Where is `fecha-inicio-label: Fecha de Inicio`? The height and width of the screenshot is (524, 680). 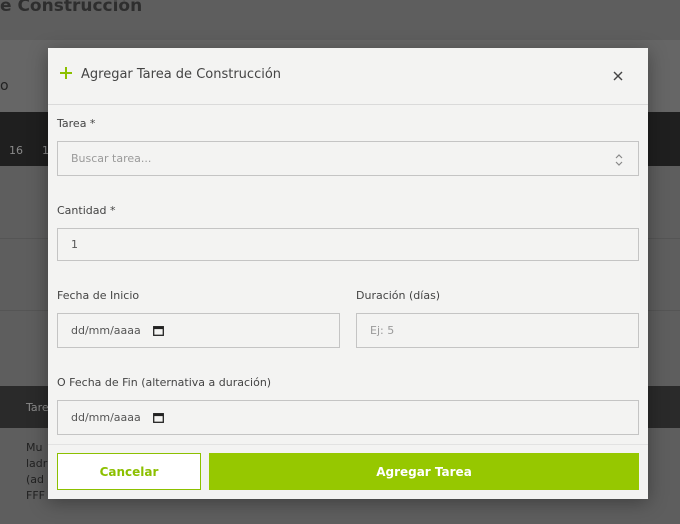
fecha-inicio-label: Fecha de Inicio is located at coordinates (98, 295).